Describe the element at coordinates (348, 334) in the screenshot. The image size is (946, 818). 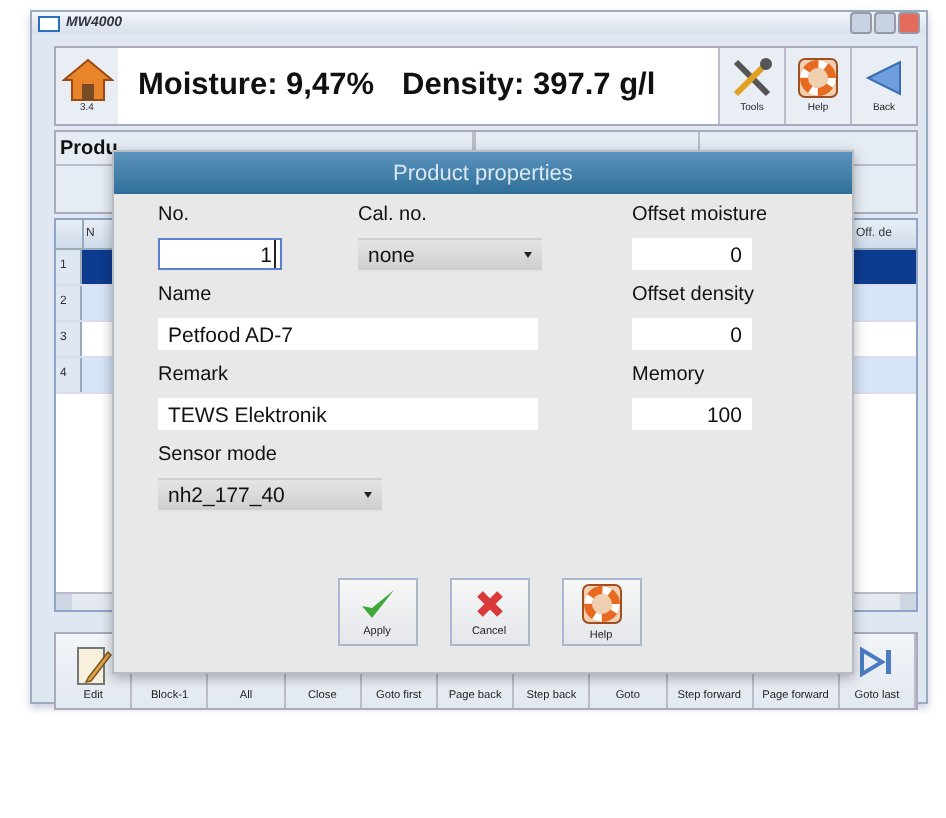
I see `input-field: Petfood AD-7` at that location.